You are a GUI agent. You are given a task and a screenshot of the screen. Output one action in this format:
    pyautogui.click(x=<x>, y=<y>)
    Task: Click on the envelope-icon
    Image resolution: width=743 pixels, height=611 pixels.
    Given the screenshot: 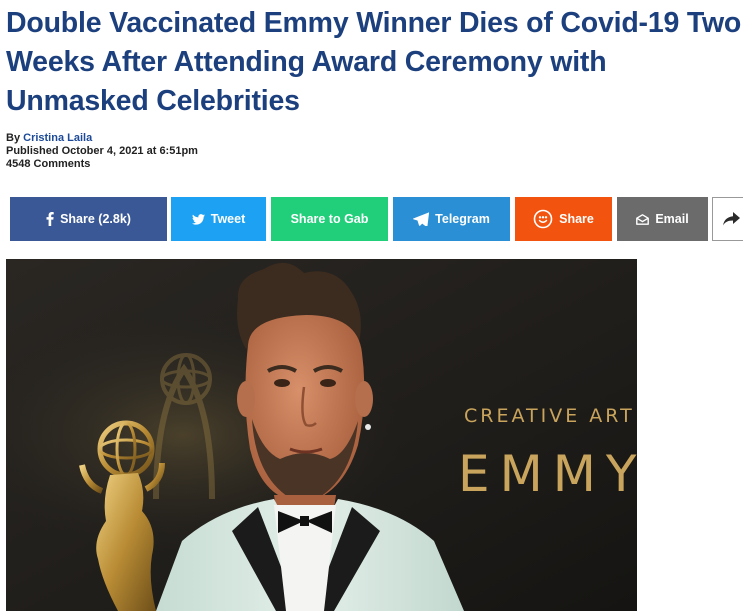 What is the action you would take?
    pyautogui.click(x=643, y=219)
    